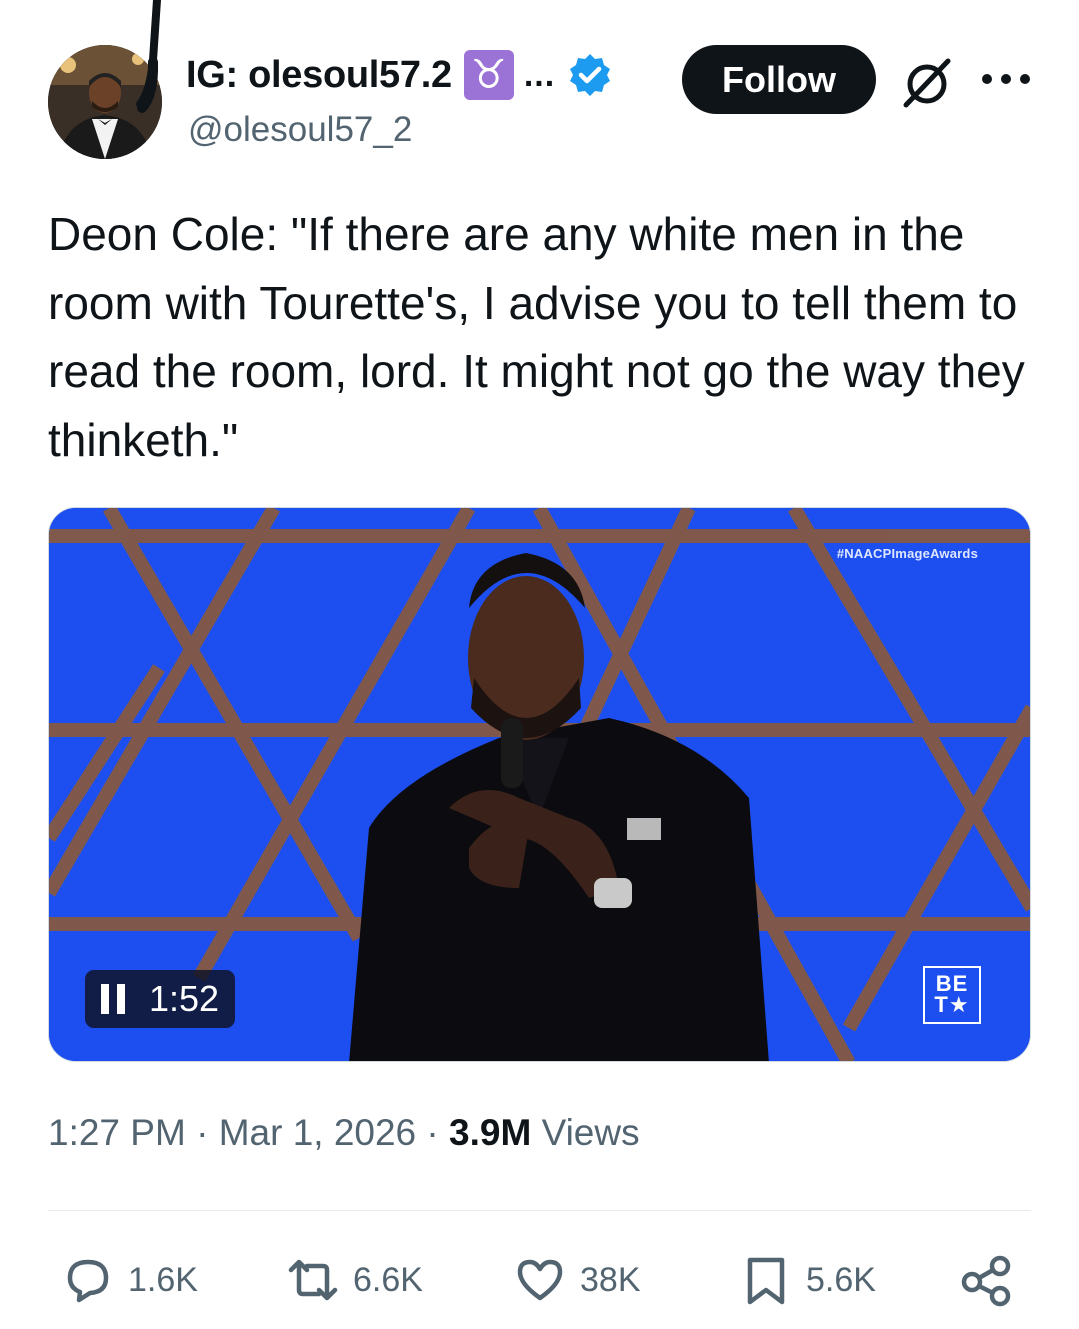  What do you see at coordinates (317, 1132) in the screenshot?
I see `tweet-date: Mar 1, 2026` at bounding box center [317, 1132].